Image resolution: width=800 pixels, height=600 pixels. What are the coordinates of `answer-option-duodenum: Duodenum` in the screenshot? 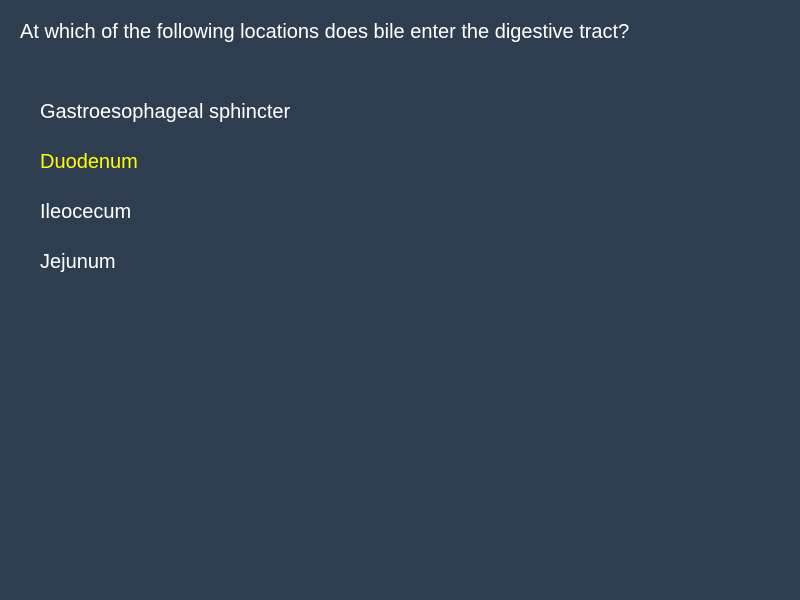 It's located at (165, 162).